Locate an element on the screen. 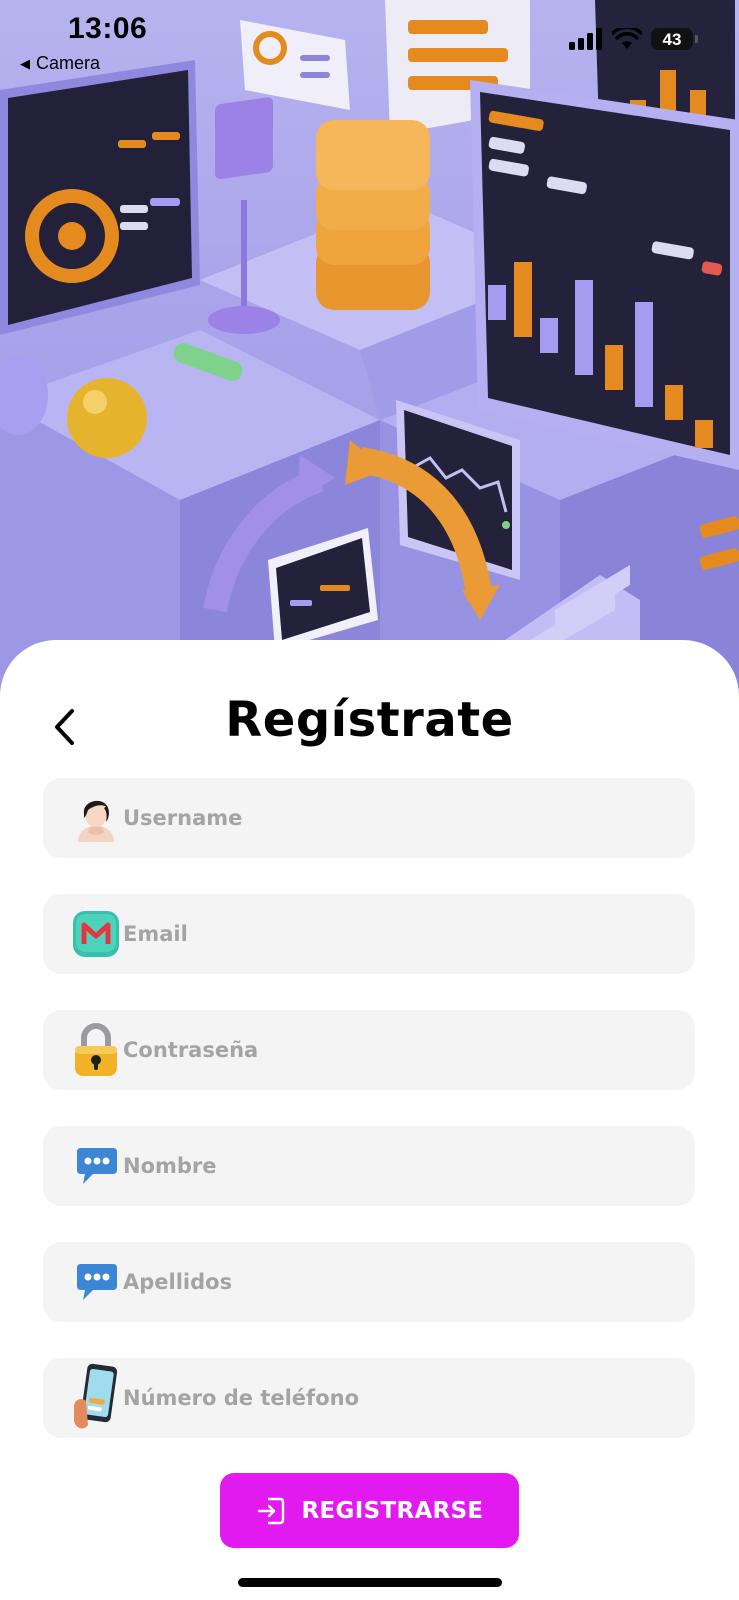 This screenshot has width=739, height=1600. password-input is located at coordinates (393, 1050).